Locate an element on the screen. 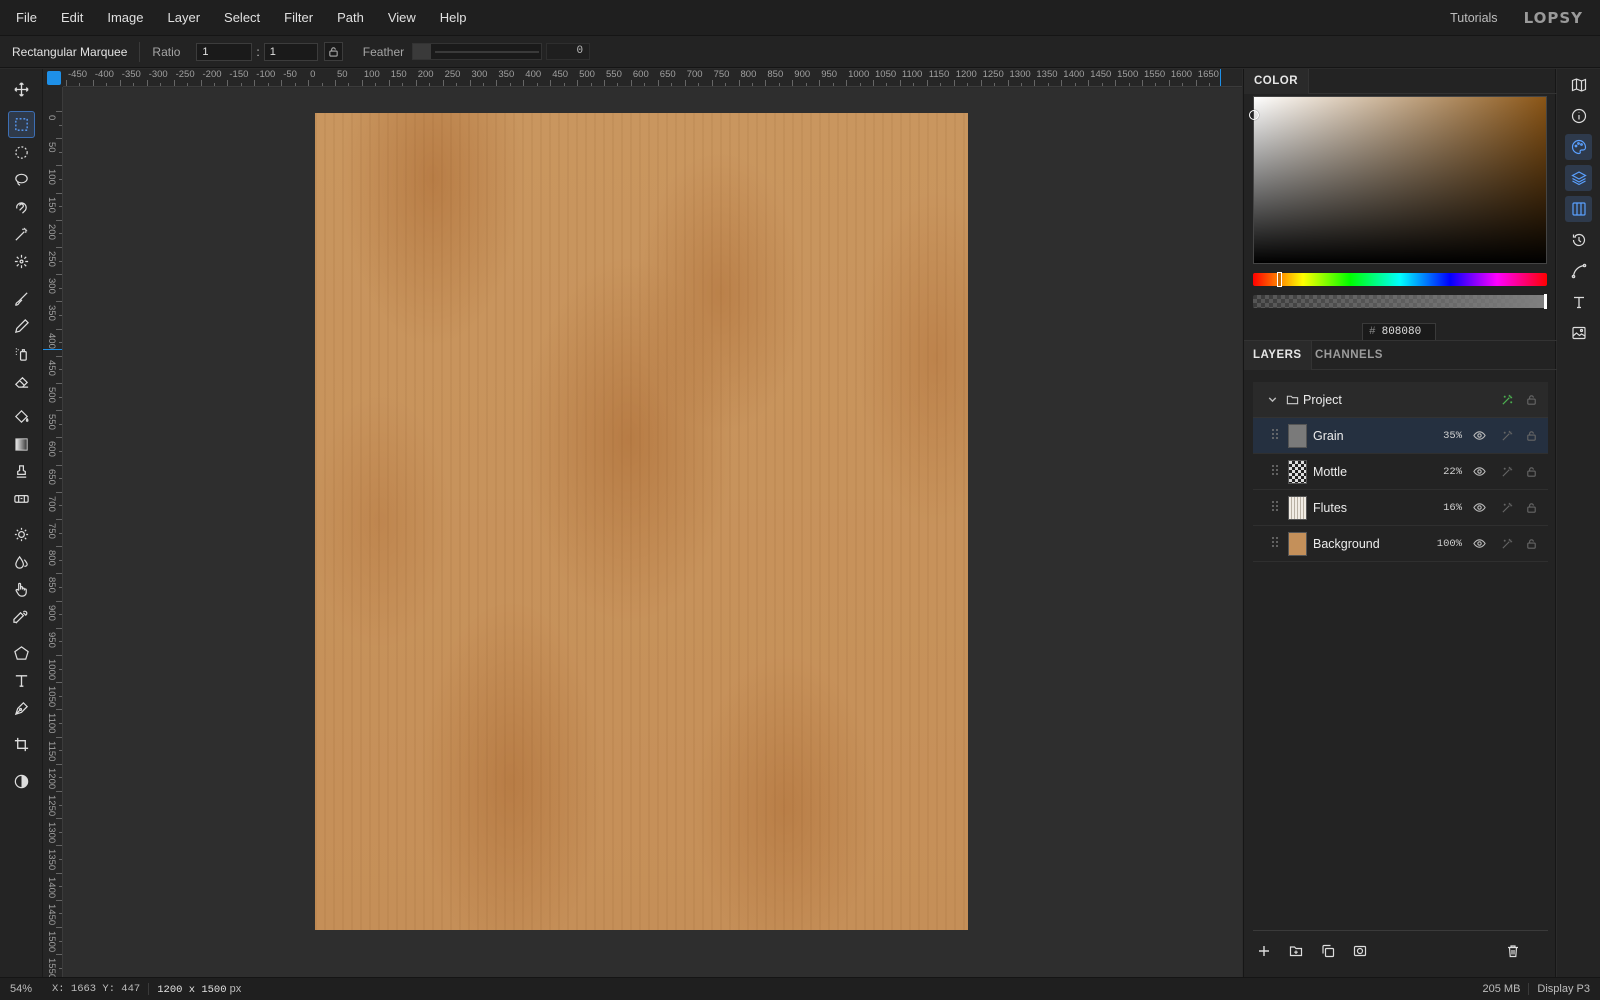 The image size is (1600, 1000). tutorials-link: Tutorials is located at coordinates (1473, 18).